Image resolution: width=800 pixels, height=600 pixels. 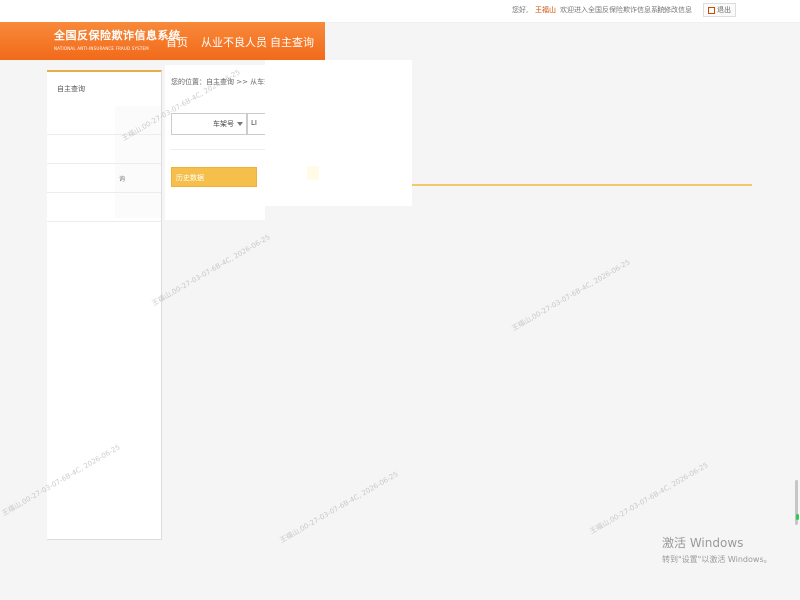 I want to click on sidebar-item: 询, so click(x=104, y=178).